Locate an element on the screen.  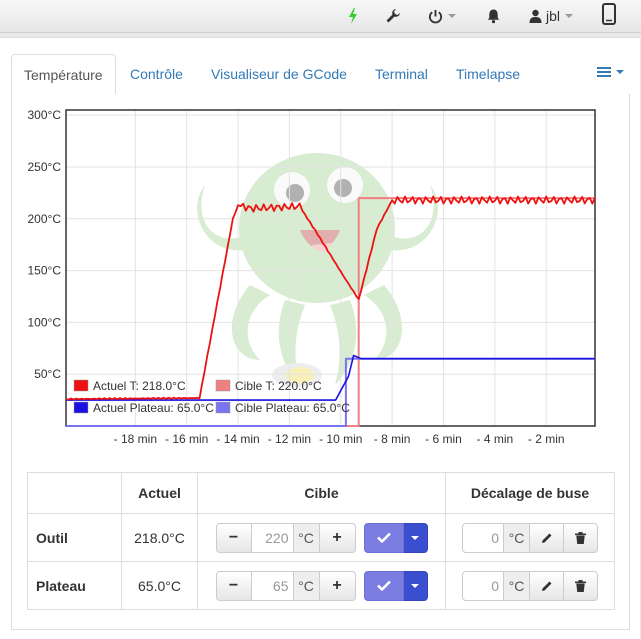
table-row: Outil 218.0°C − 220 °C + 0 °C is located at coordinates (321, 537).